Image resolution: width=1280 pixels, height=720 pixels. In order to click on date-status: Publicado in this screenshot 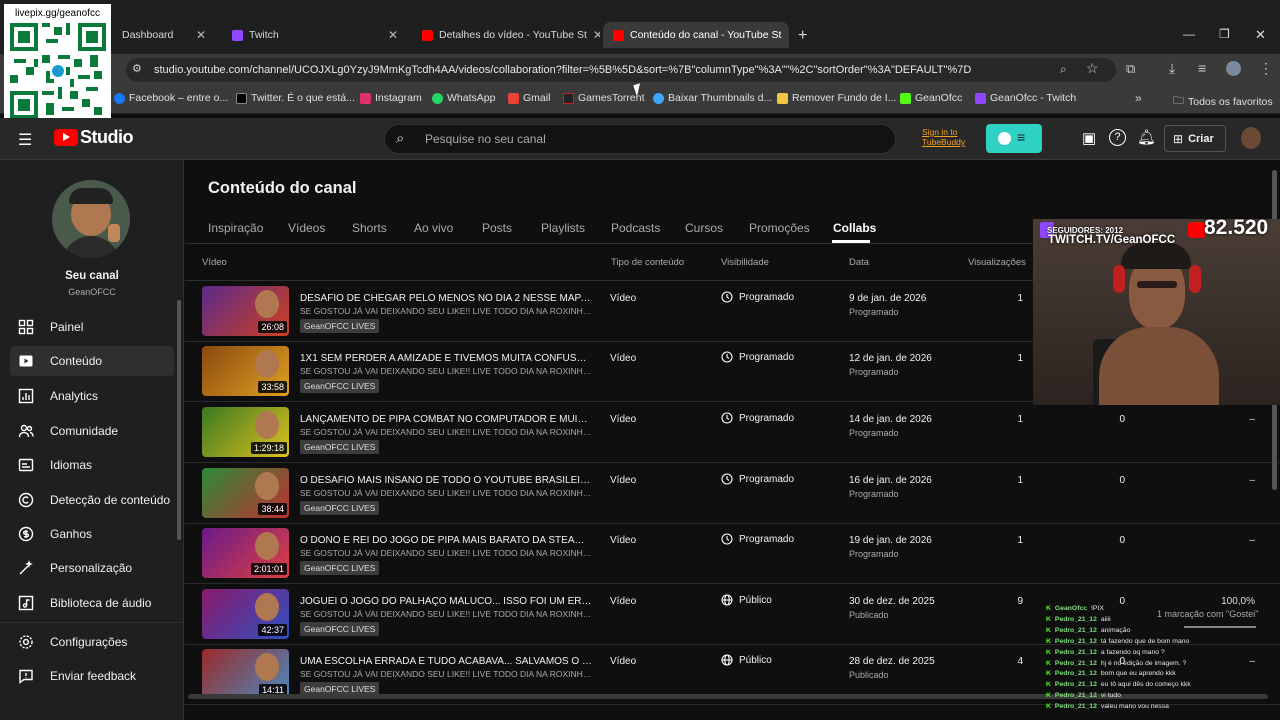, I will do `click(869, 675)`.